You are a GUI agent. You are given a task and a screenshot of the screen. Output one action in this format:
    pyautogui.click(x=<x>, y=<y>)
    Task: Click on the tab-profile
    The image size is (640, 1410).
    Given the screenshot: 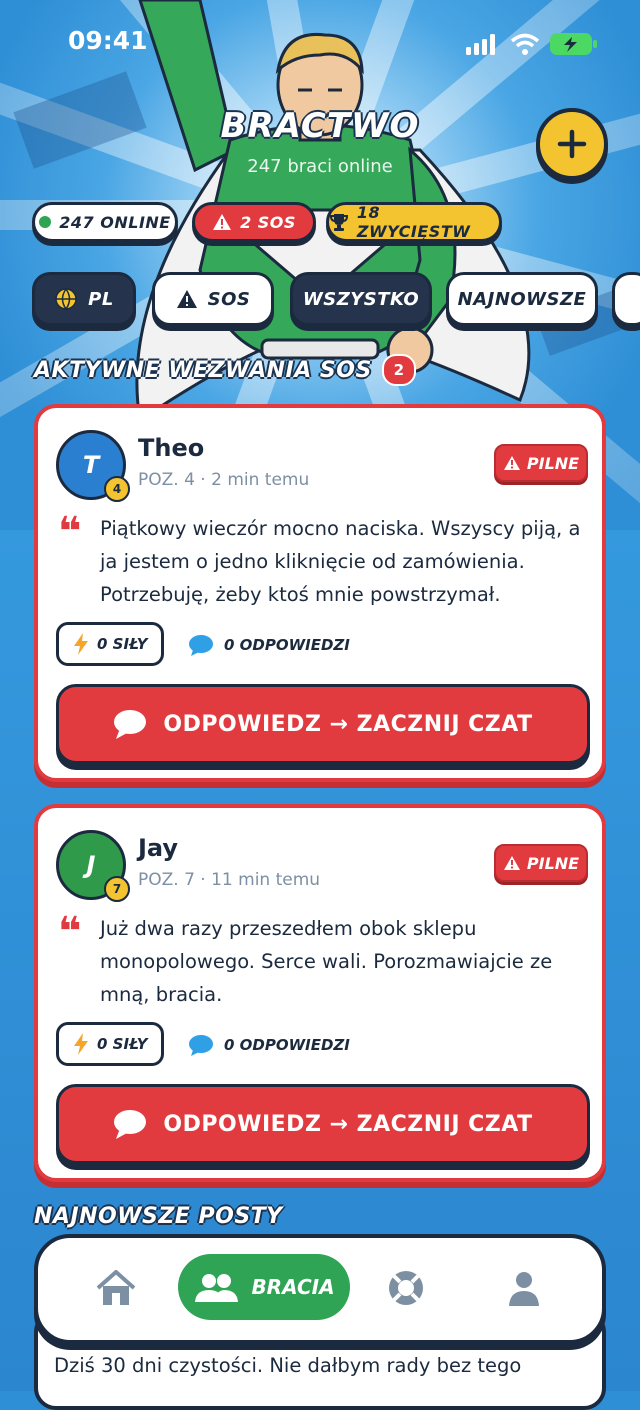 What is the action you would take?
    pyautogui.click(x=524, y=1288)
    